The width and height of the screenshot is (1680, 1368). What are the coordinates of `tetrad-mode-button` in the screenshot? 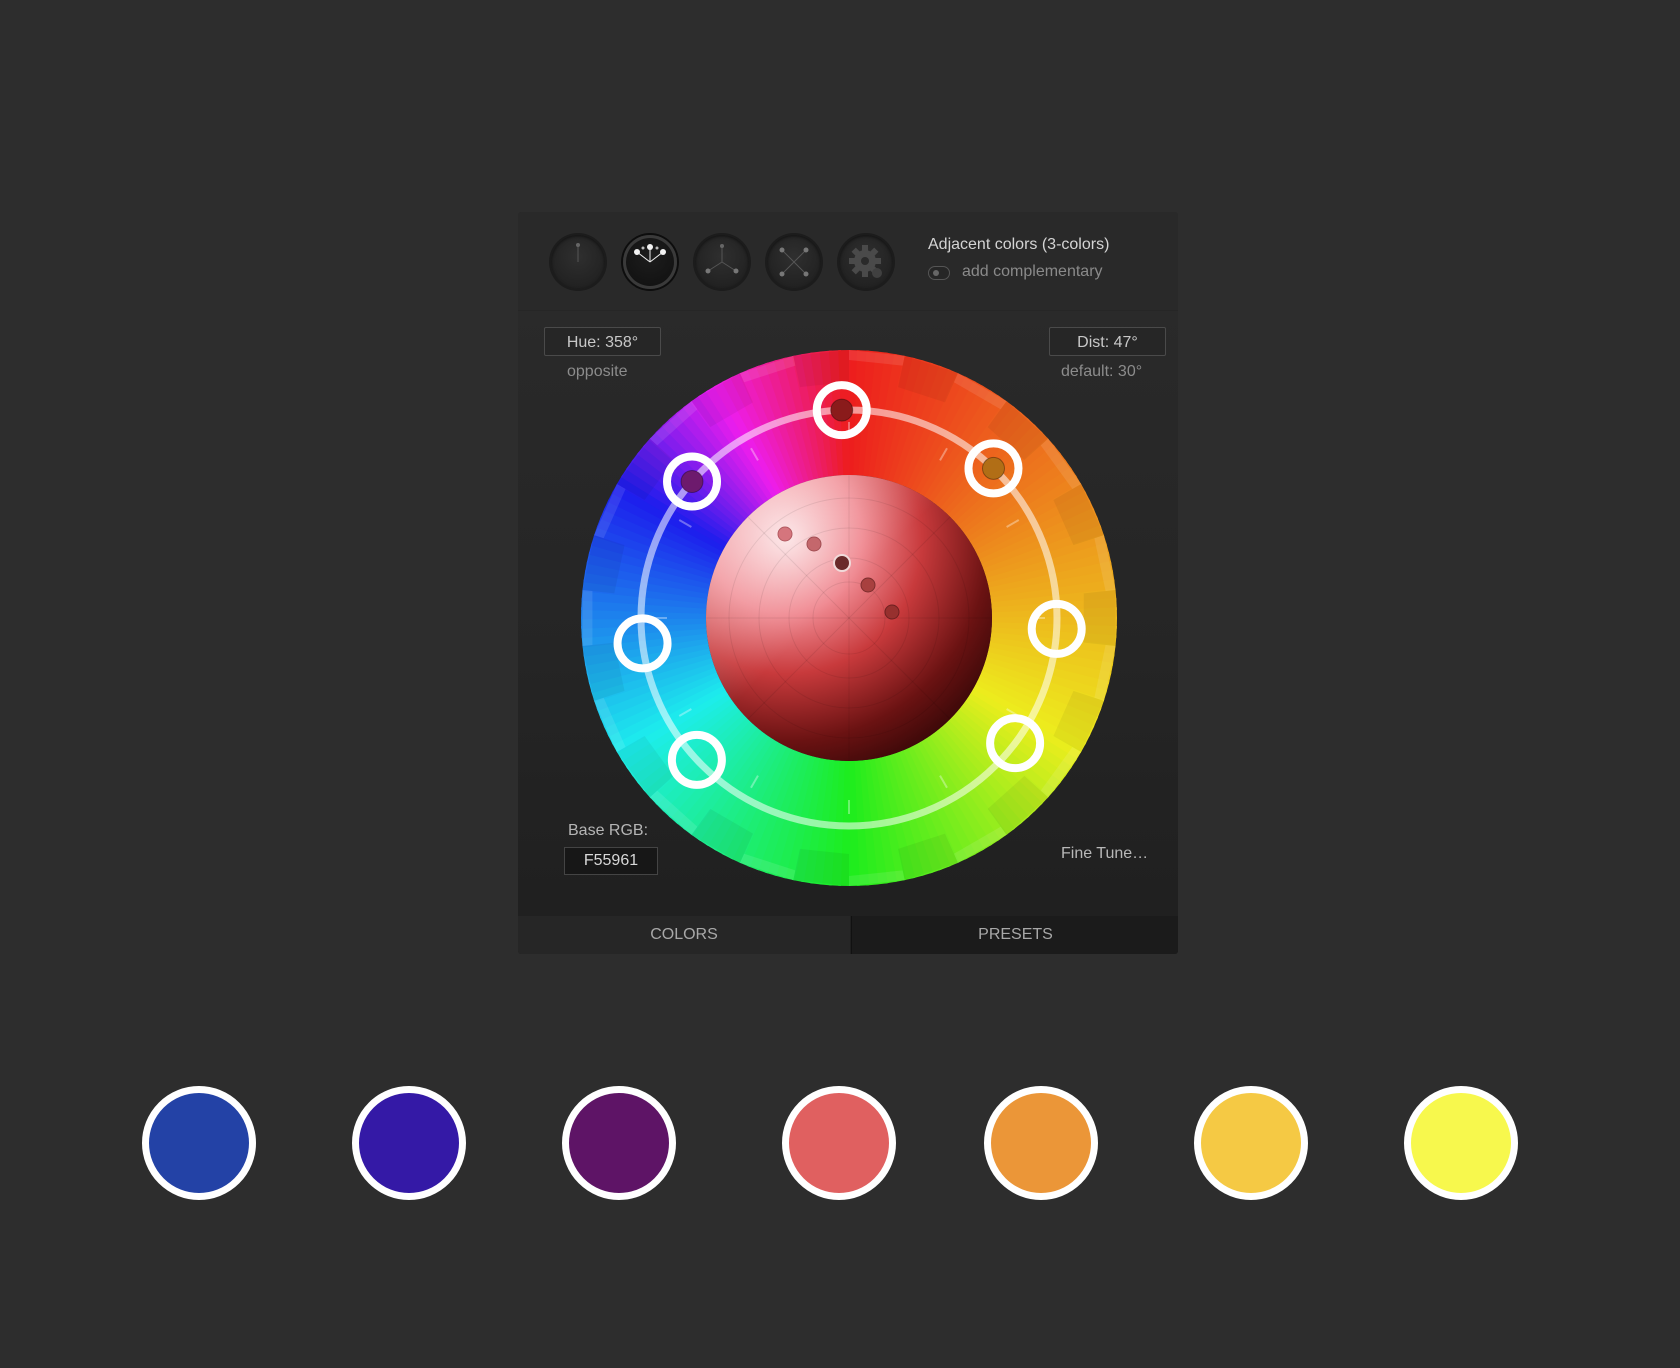 It's located at (794, 262).